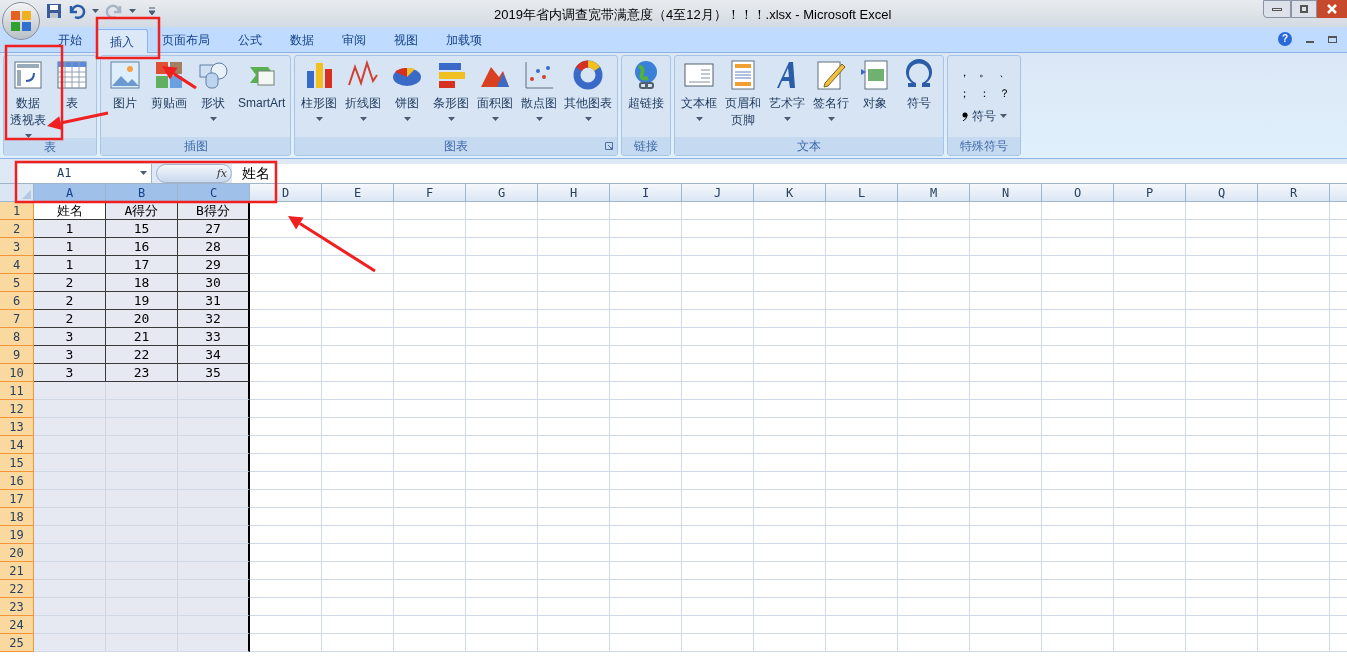 The width and height of the screenshot is (1347, 656). Describe the element at coordinates (17, 247) in the screenshot. I see `row-header: 3` at that location.